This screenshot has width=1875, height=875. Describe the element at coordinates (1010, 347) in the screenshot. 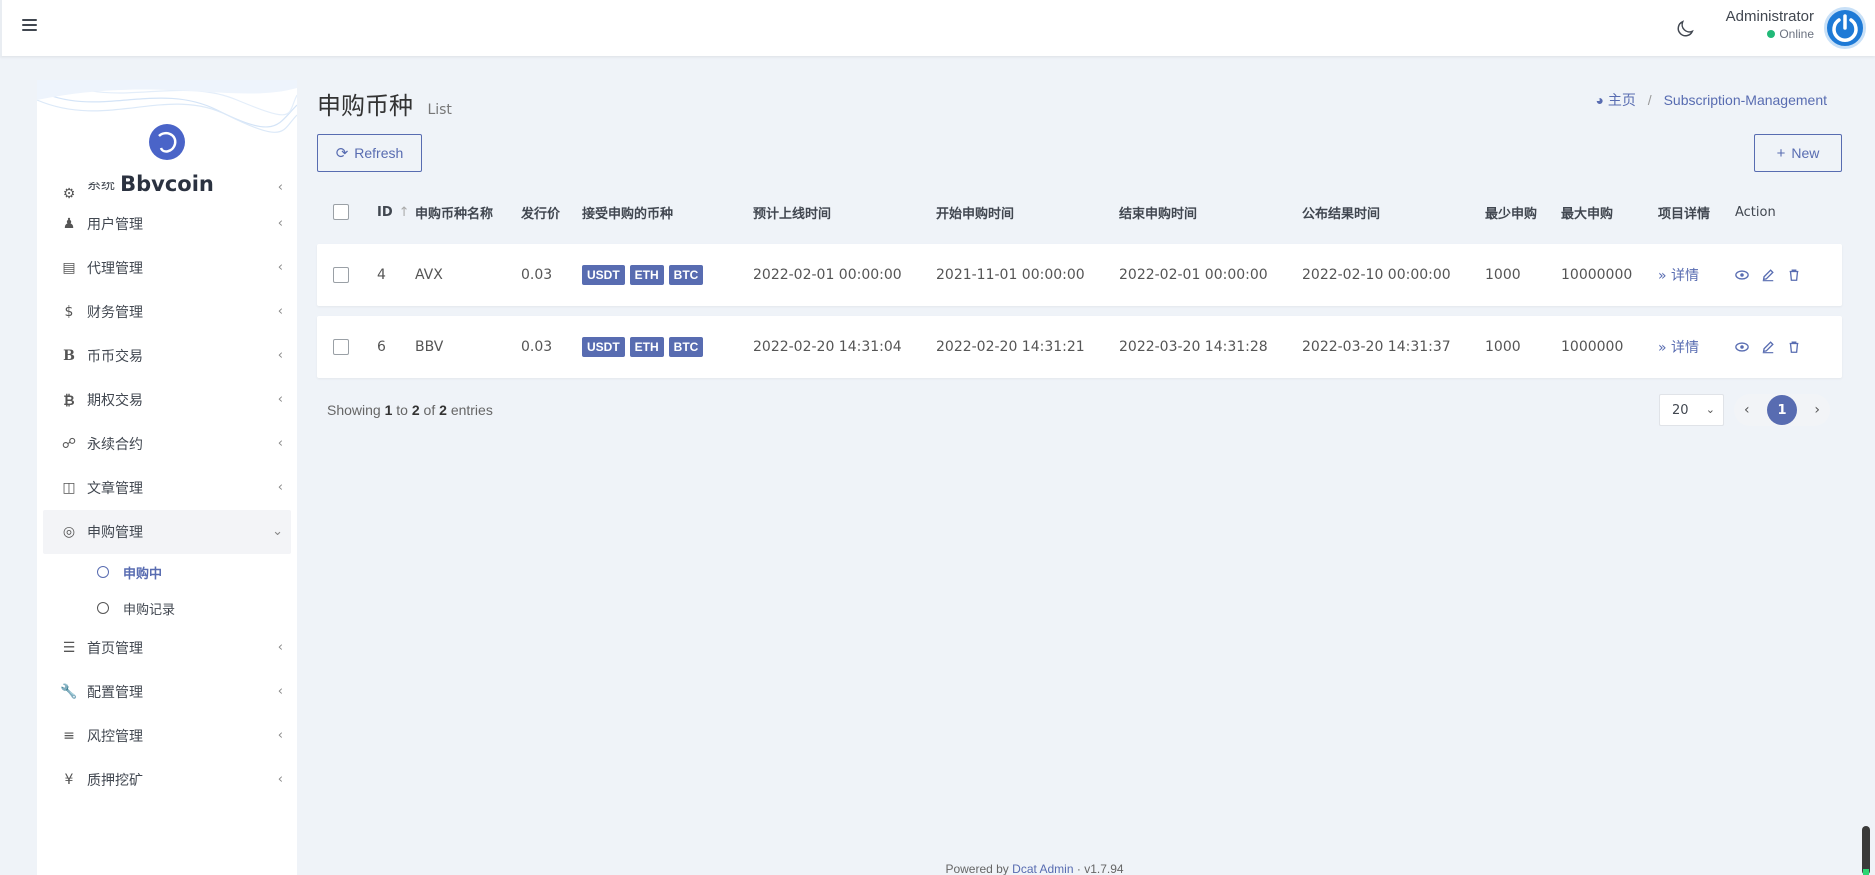

I see `cell-start-time: 2022-02-20 14:31:21` at that location.